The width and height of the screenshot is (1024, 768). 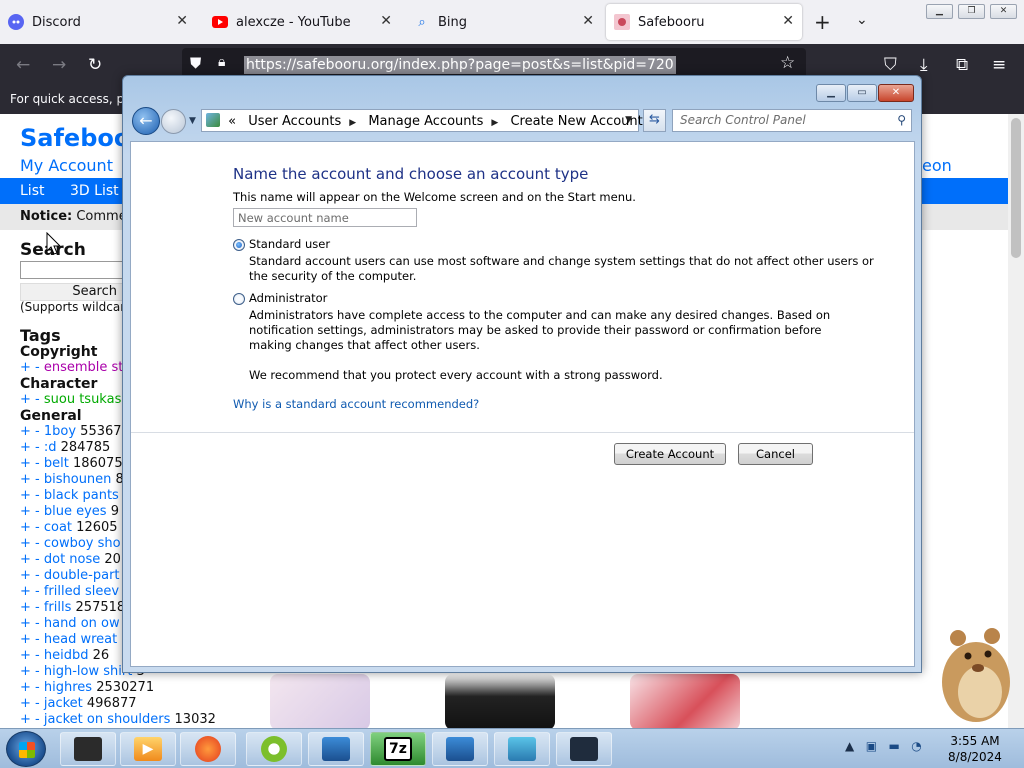 What do you see at coordinates (628, 120) in the screenshot?
I see `chevron-down-icon: ▼` at bounding box center [628, 120].